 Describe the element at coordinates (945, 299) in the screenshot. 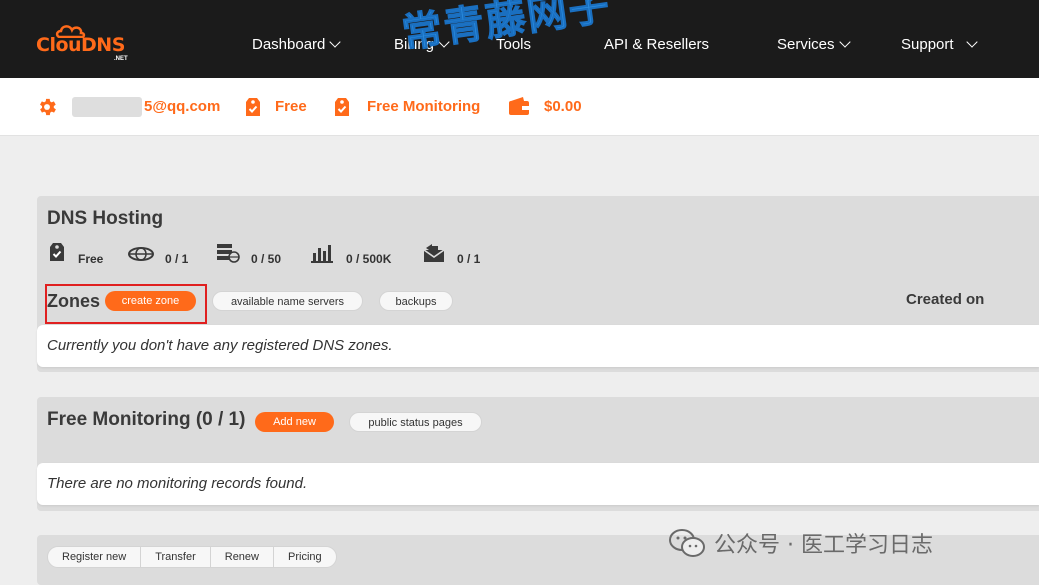

I see `created-on-header: Created on` at that location.